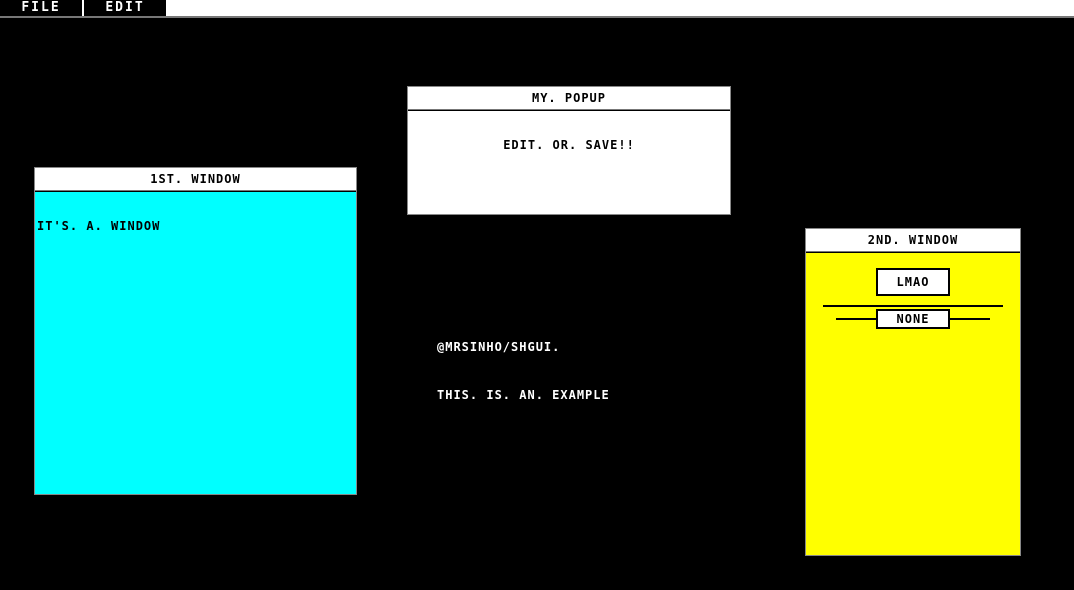  What do you see at coordinates (195, 179) in the screenshot?
I see `first-window-title: 1ST. WINDOW` at bounding box center [195, 179].